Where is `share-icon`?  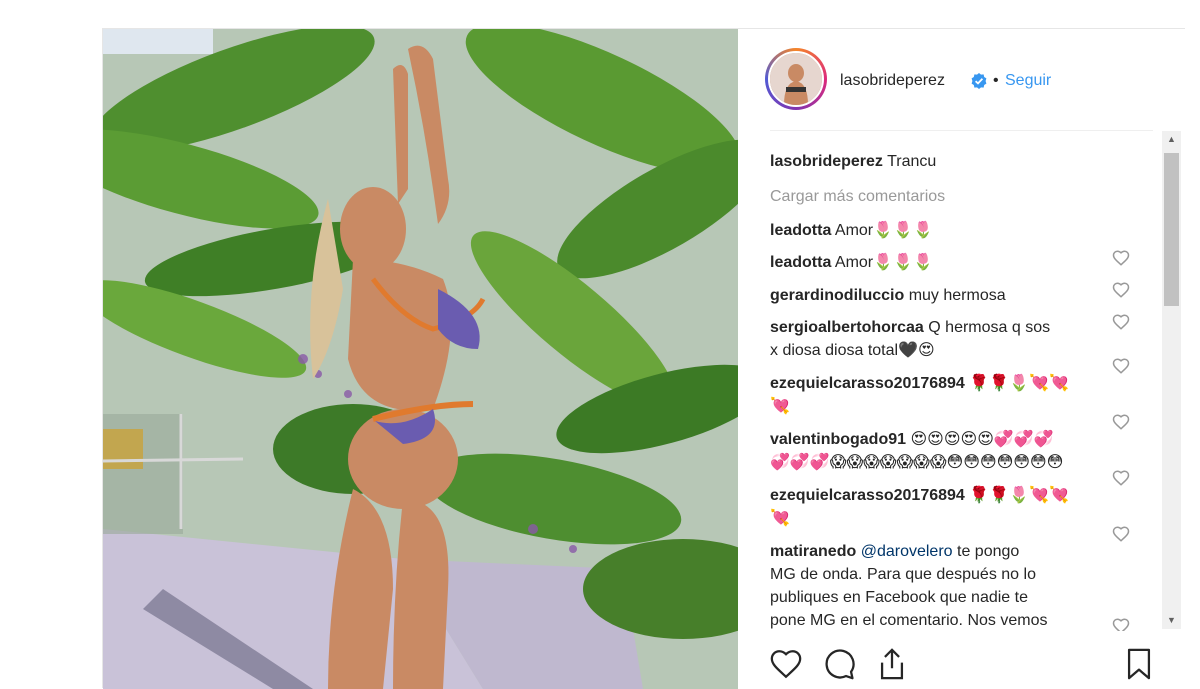
share-icon is located at coordinates (892, 664).